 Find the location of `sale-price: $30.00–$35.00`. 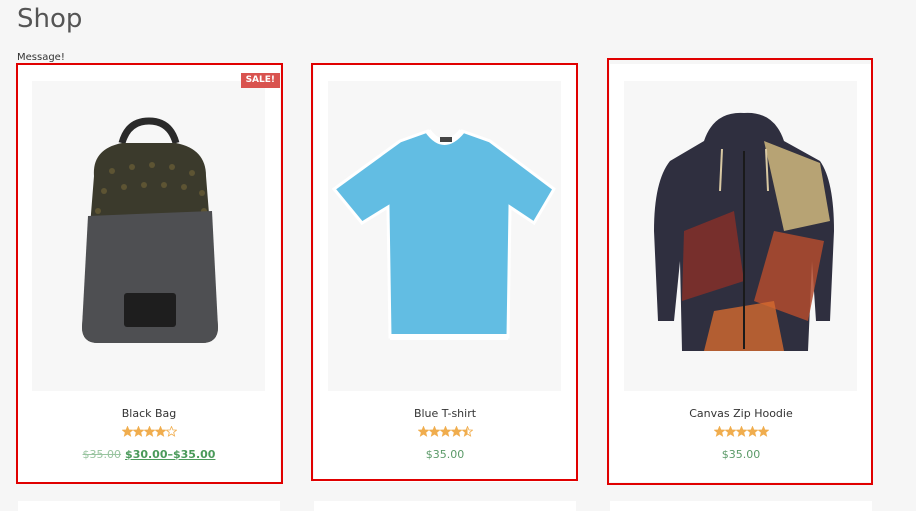

sale-price: $30.00–$35.00 is located at coordinates (170, 454).